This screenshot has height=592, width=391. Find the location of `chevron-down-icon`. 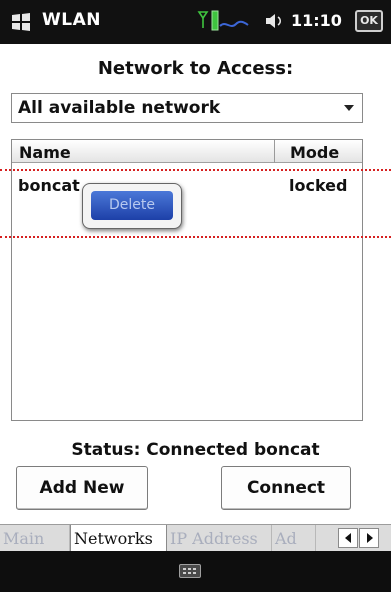

chevron-down-icon is located at coordinates (349, 108).